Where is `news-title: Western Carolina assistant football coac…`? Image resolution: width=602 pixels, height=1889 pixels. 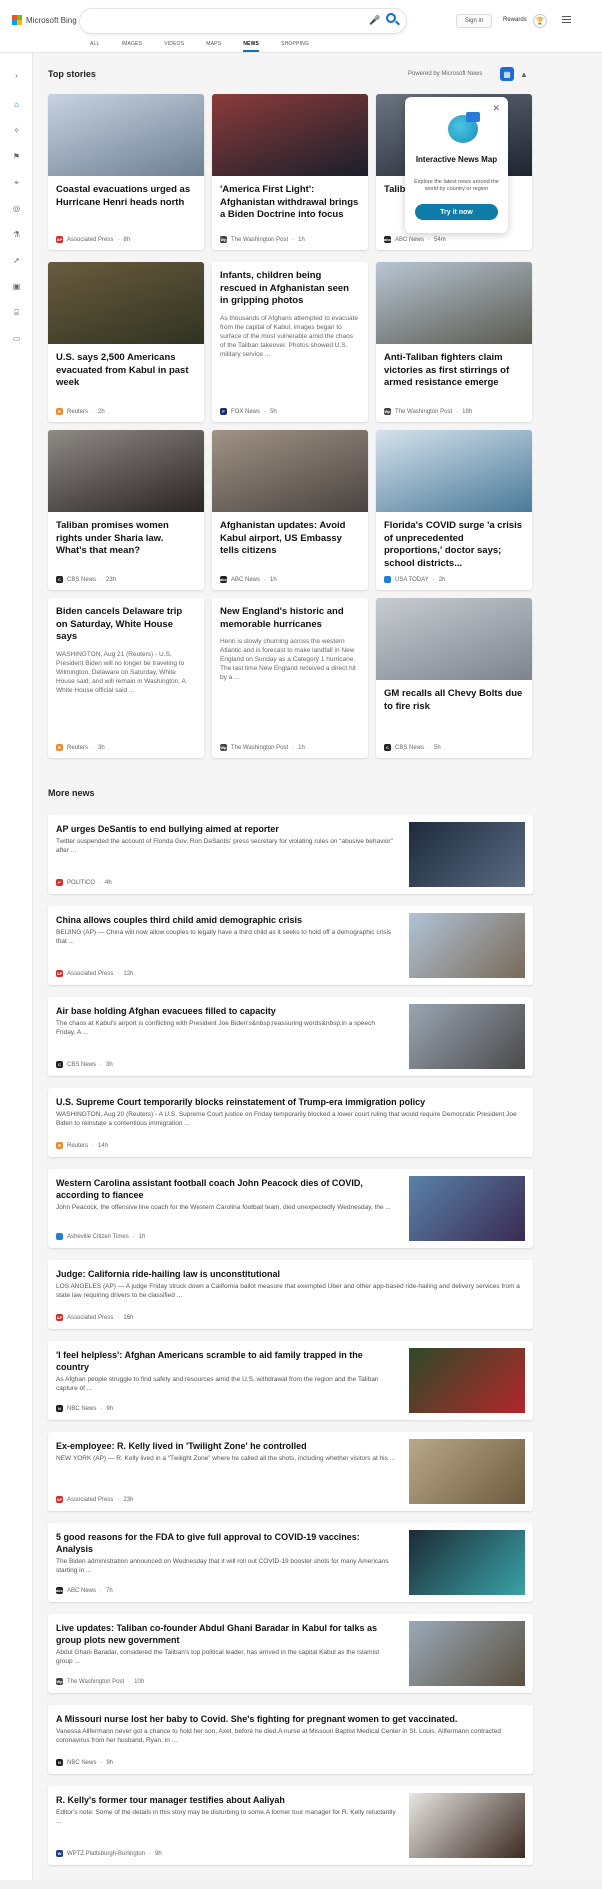 news-title: Western Carolina assistant football coac… is located at coordinates (226, 1189).